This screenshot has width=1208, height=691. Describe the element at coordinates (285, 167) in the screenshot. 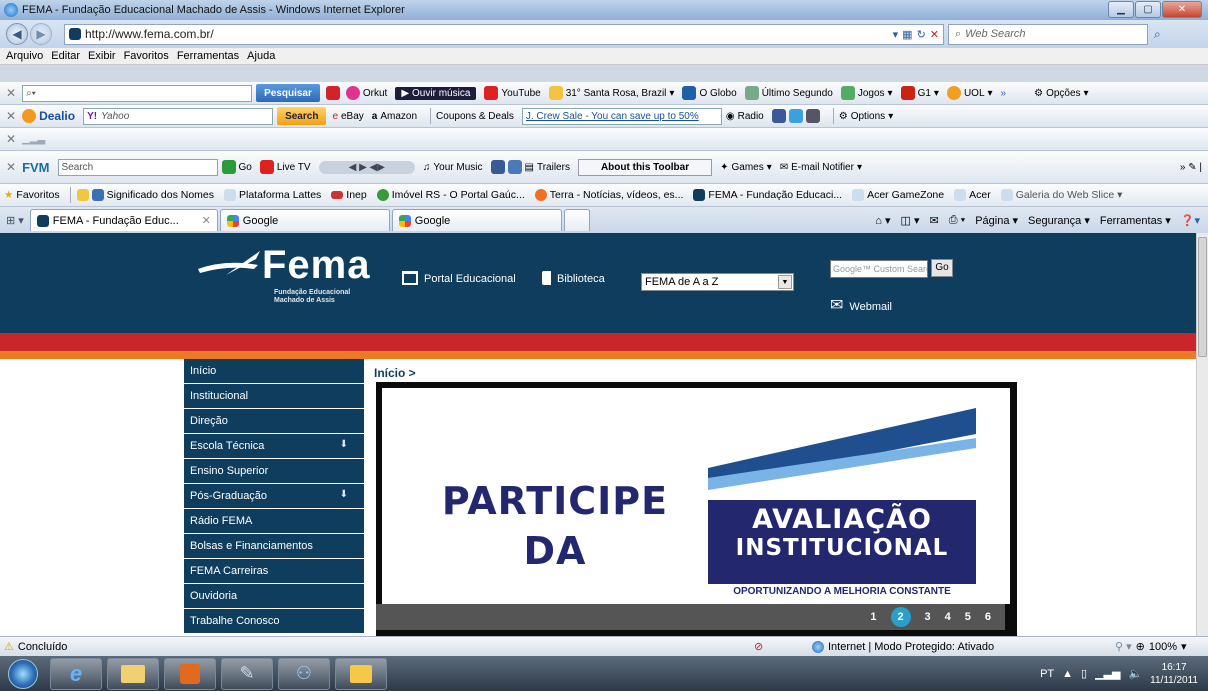

I see `livetv-link: Live TV` at that location.